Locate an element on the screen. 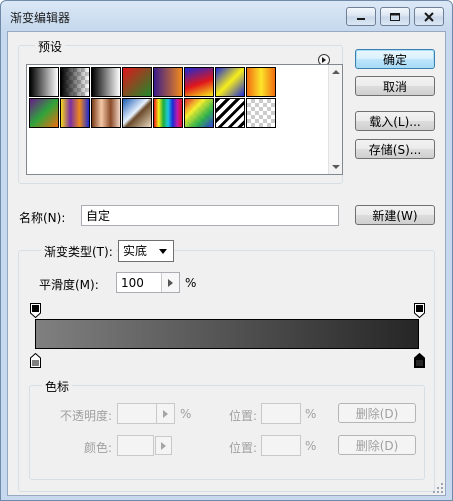  color-label: 颜色: is located at coordinates (98, 448).